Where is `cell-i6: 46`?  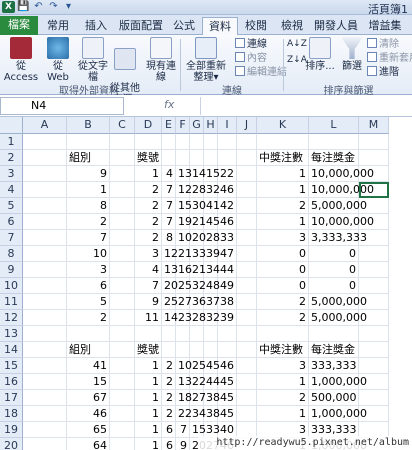 cell-i6: 46 is located at coordinates (227, 222).